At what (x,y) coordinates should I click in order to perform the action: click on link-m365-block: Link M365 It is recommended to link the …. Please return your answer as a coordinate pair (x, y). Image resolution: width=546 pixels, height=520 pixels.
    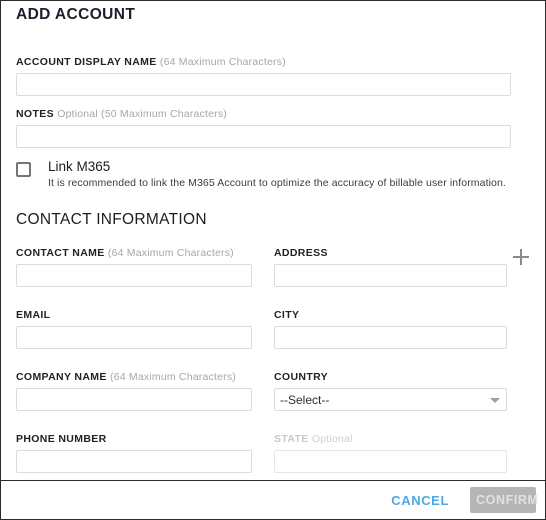
    Looking at the image, I should click on (266, 174).